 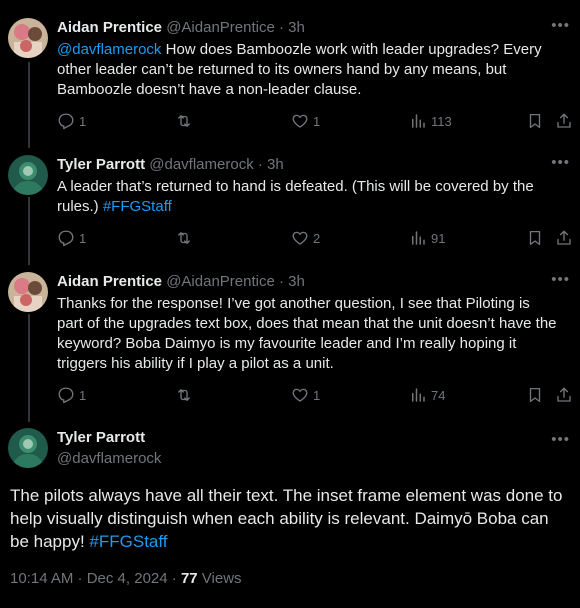 What do you see at coordinates (95, 578) in the screenshot?
I see `timestamp: 10:14 AM · Dec 4, 2024 ·` at bounding box center [95, 578].